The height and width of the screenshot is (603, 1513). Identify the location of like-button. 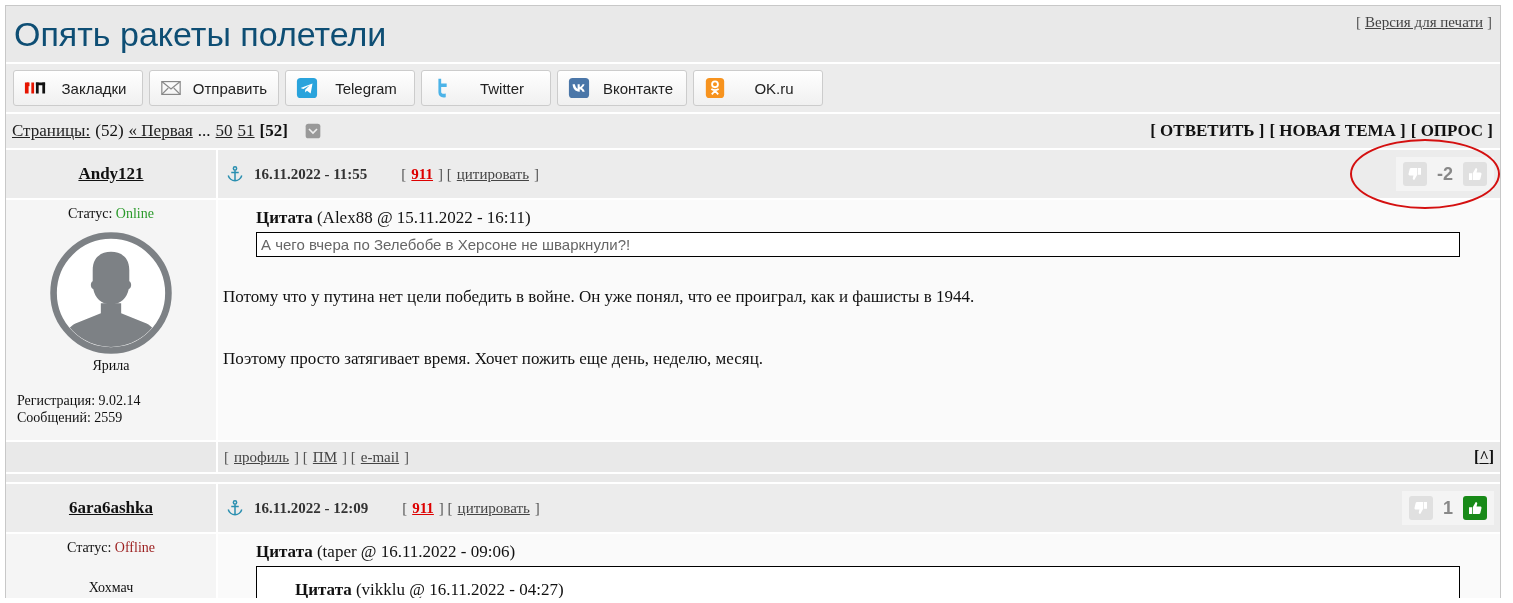
(1475, 508).